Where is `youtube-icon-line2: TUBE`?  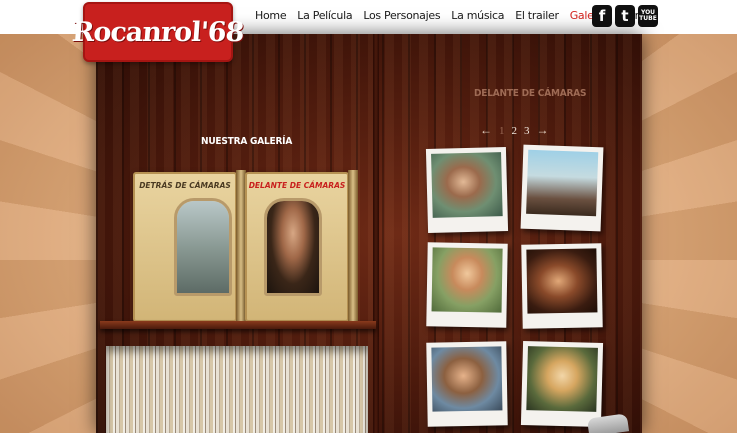
youtube-icon-line2: TUBE is located at coordinates (648, 18).